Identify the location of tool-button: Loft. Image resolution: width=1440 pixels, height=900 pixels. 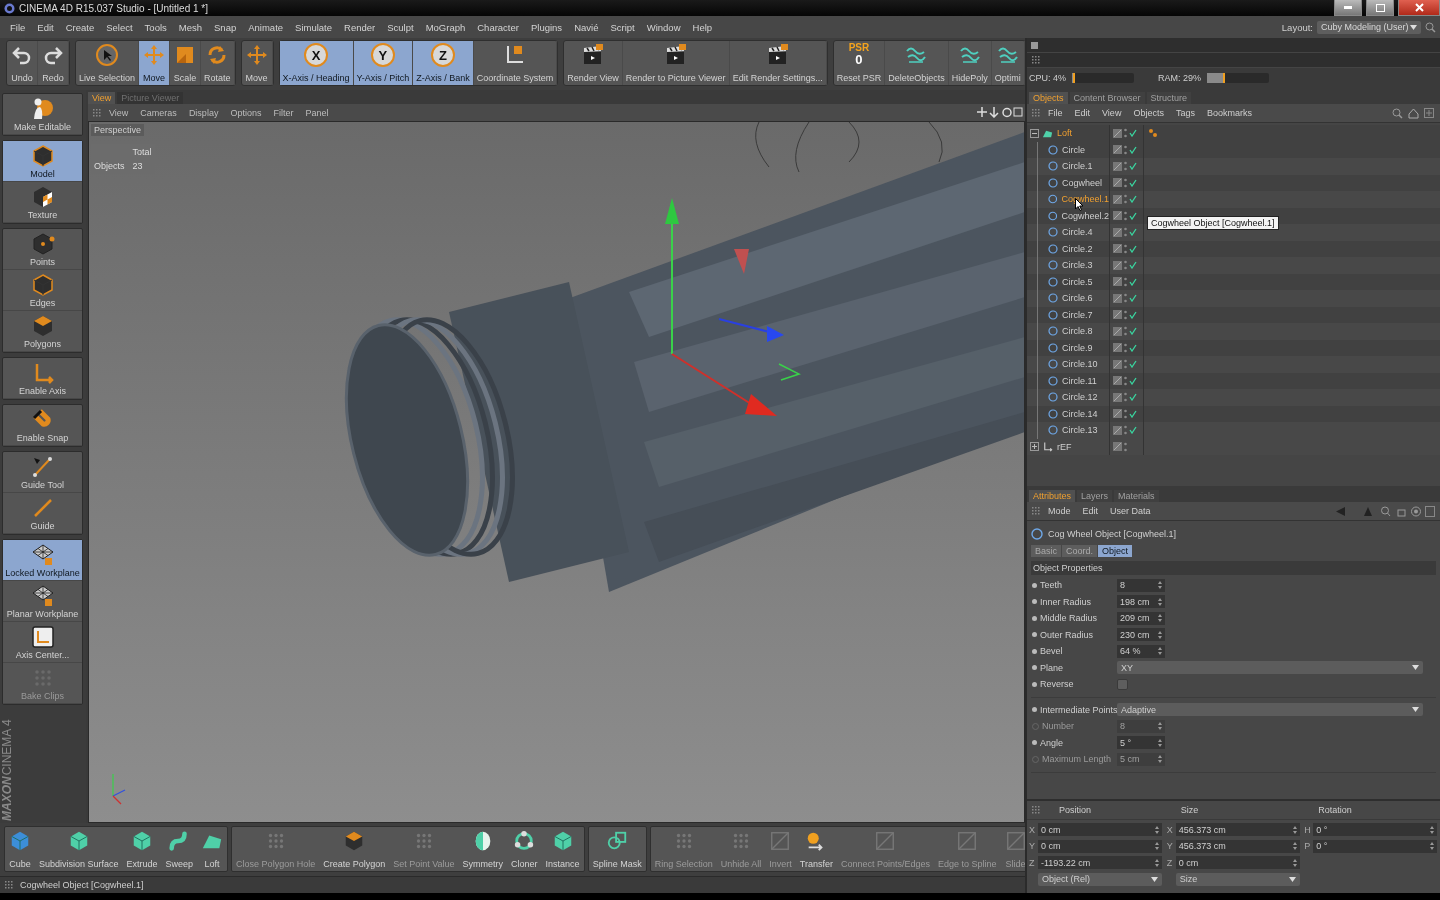
(212, 849).